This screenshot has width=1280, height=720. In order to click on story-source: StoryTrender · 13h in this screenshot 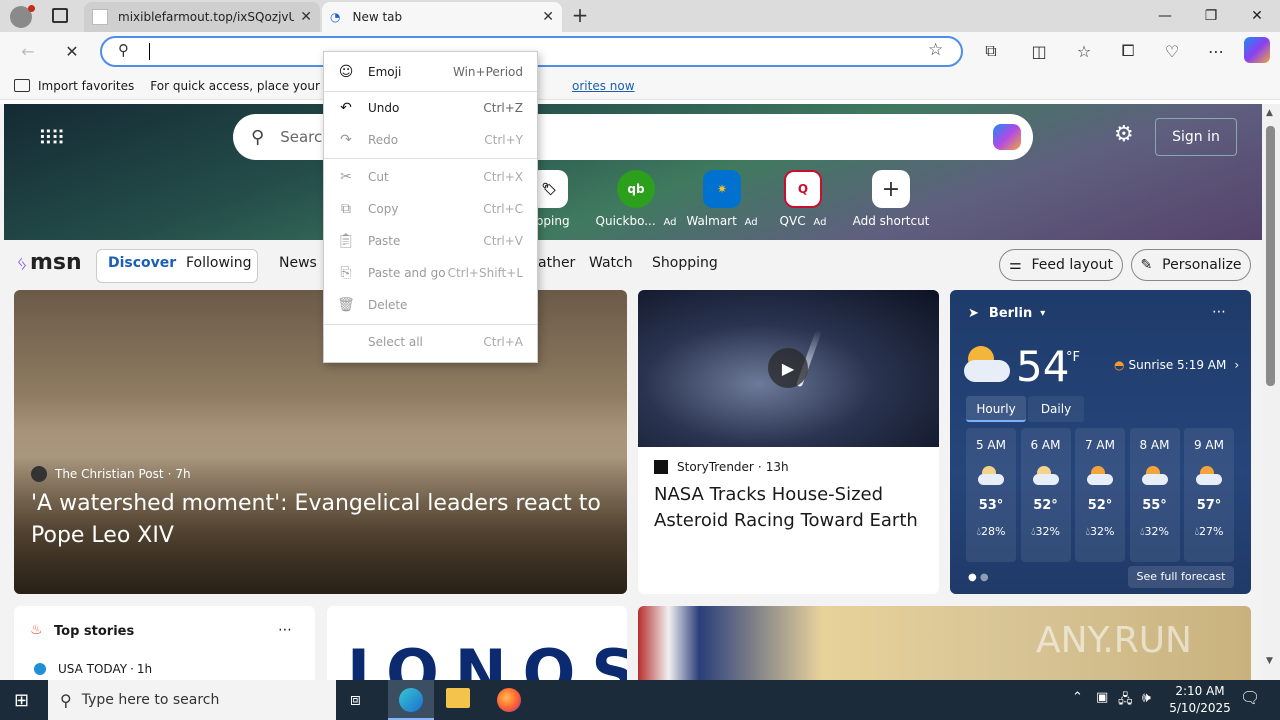, I will do `click(721, 467)`.